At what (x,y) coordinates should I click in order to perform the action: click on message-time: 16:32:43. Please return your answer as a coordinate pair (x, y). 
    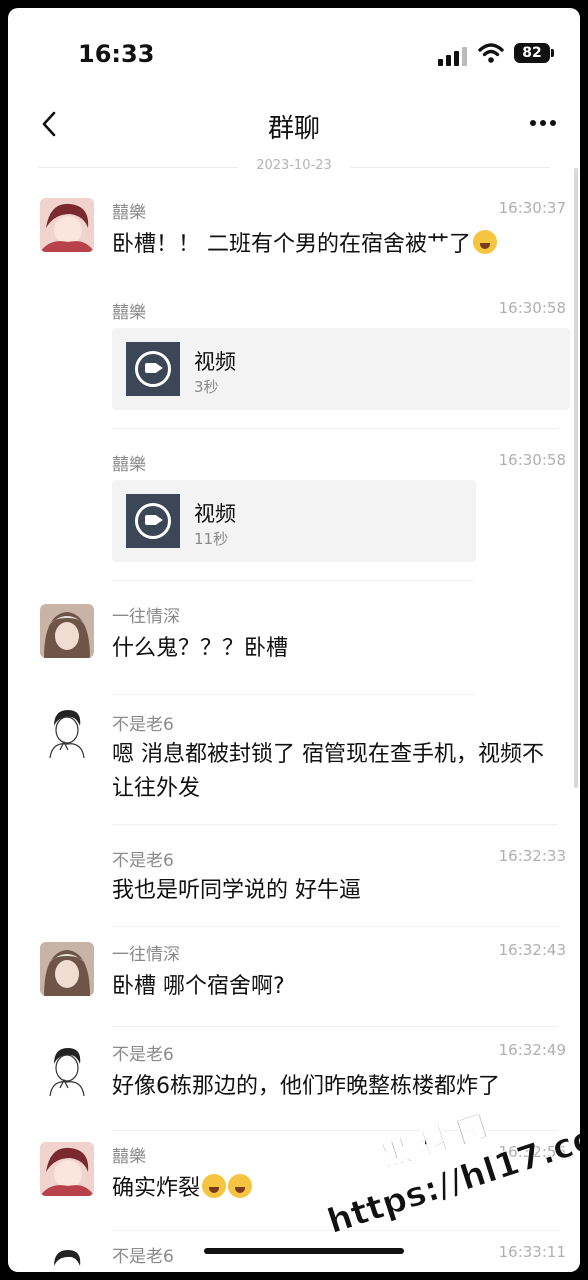
    Looking at the image, I should click on (532, 950).